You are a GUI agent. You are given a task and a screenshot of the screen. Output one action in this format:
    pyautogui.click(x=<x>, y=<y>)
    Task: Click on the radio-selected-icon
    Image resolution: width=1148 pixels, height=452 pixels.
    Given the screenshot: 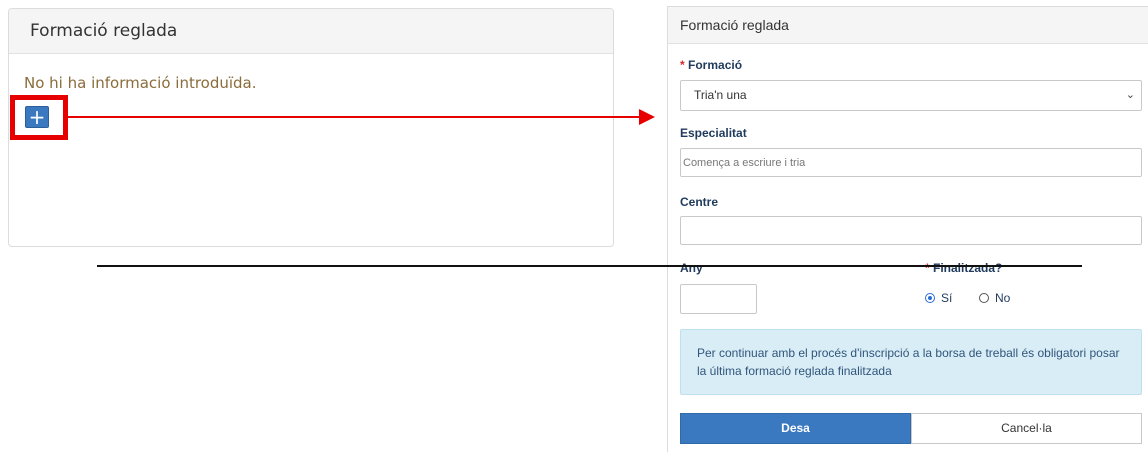 What is the action you would take?
    pyautogui.click(x=930, y=298)
    